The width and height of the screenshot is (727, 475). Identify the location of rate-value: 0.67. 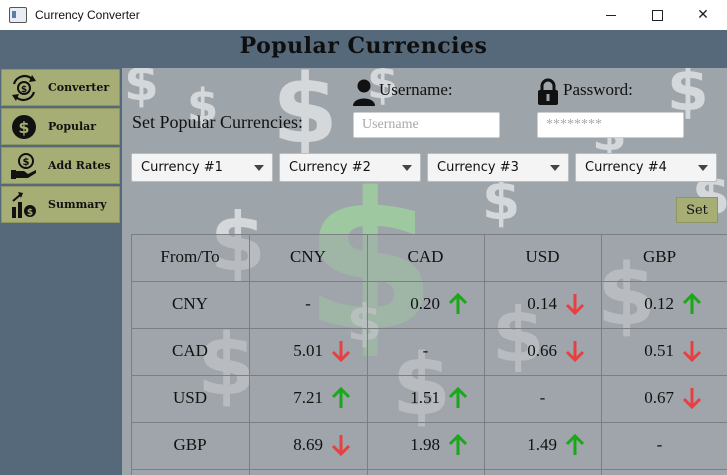
(659, 397).